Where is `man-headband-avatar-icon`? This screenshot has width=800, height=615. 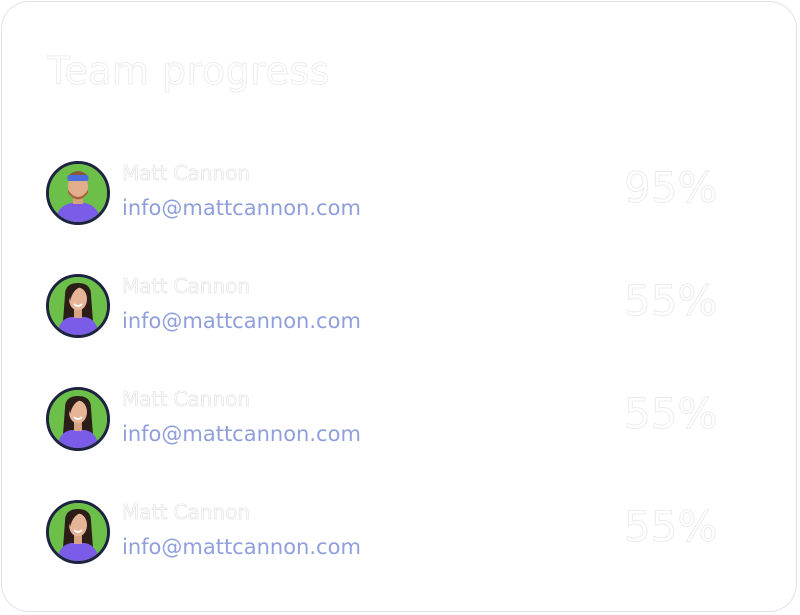
man-headband-avatar-icon is located at coordinates (78, 193).